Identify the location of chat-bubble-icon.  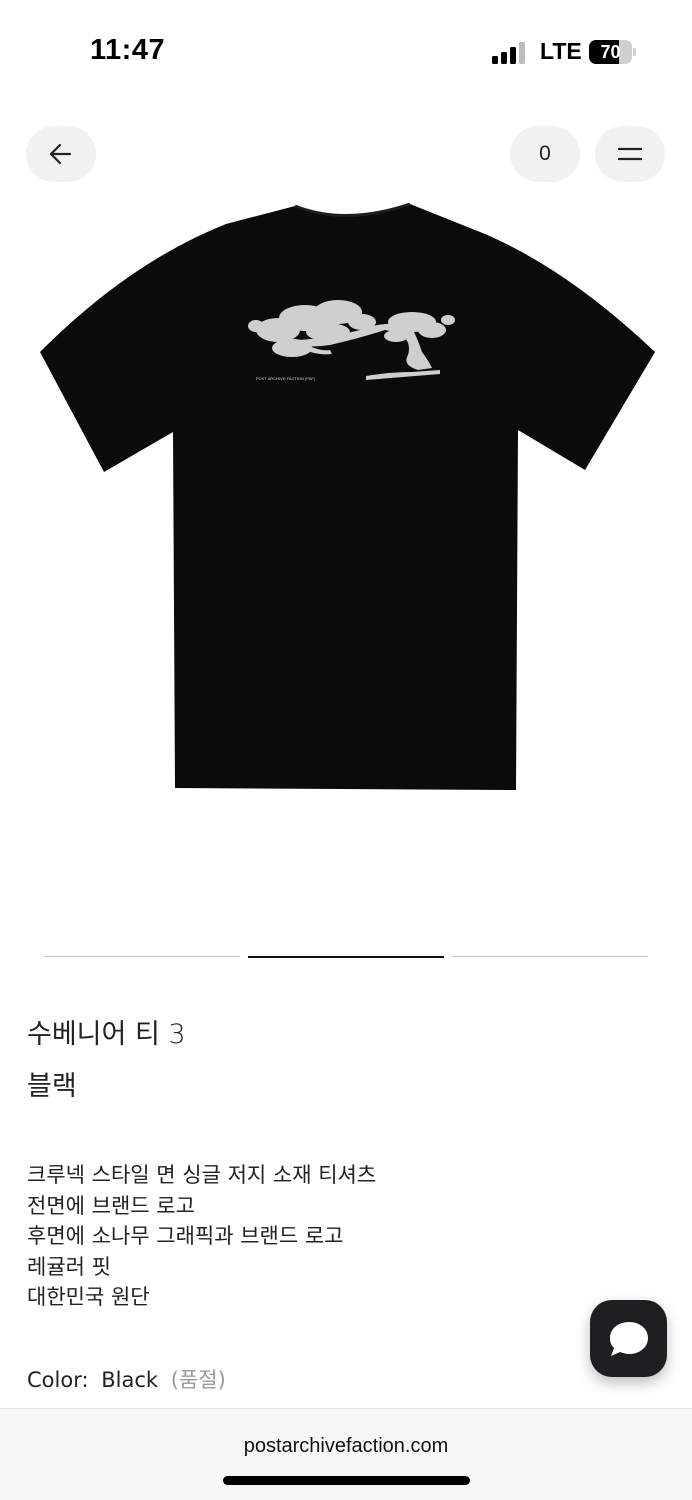
(628, 1338).